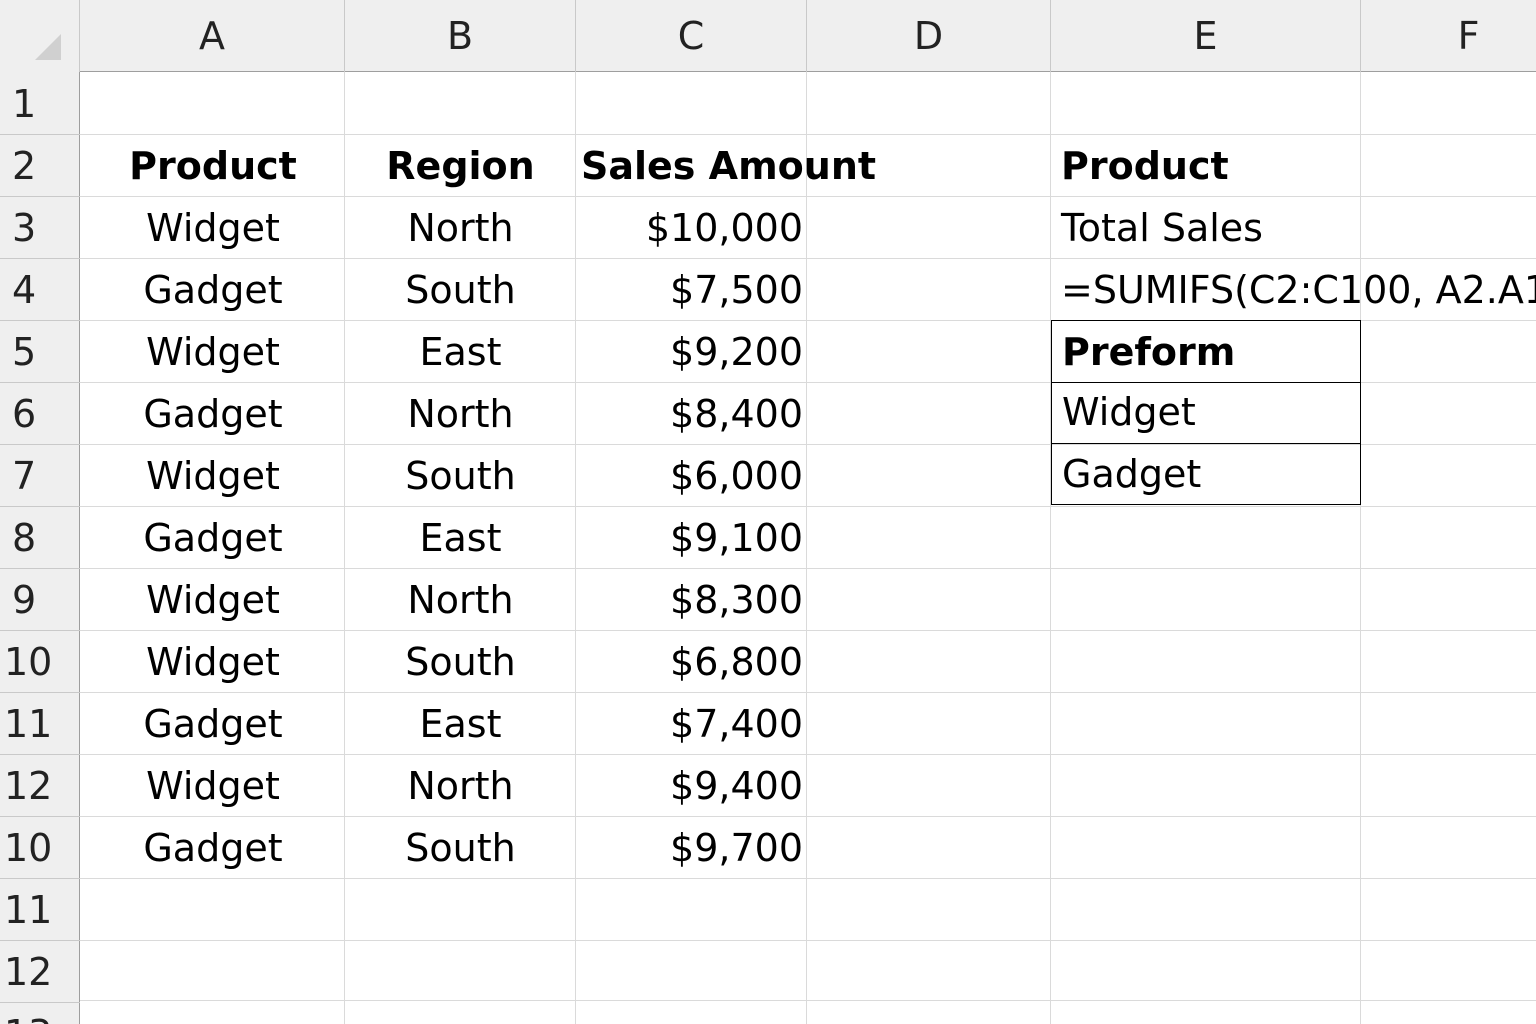  What do you see at coordinates (691, 228) in the screenshot?
I see `table-cell-sales: $10,000` at bounding box center [691, 228].